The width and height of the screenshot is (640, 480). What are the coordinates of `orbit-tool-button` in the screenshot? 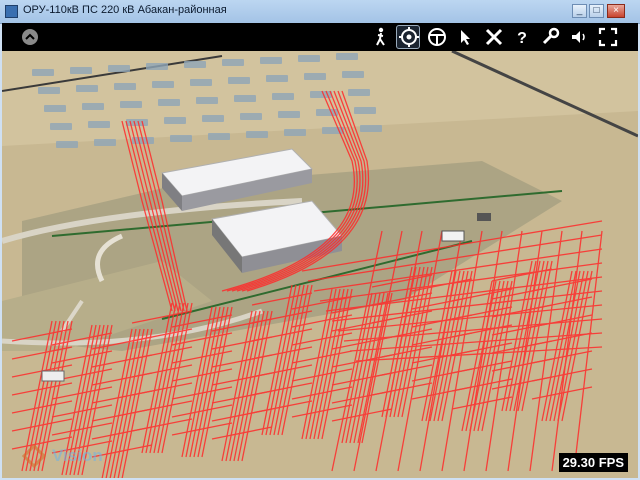 It's located at (408, 37).